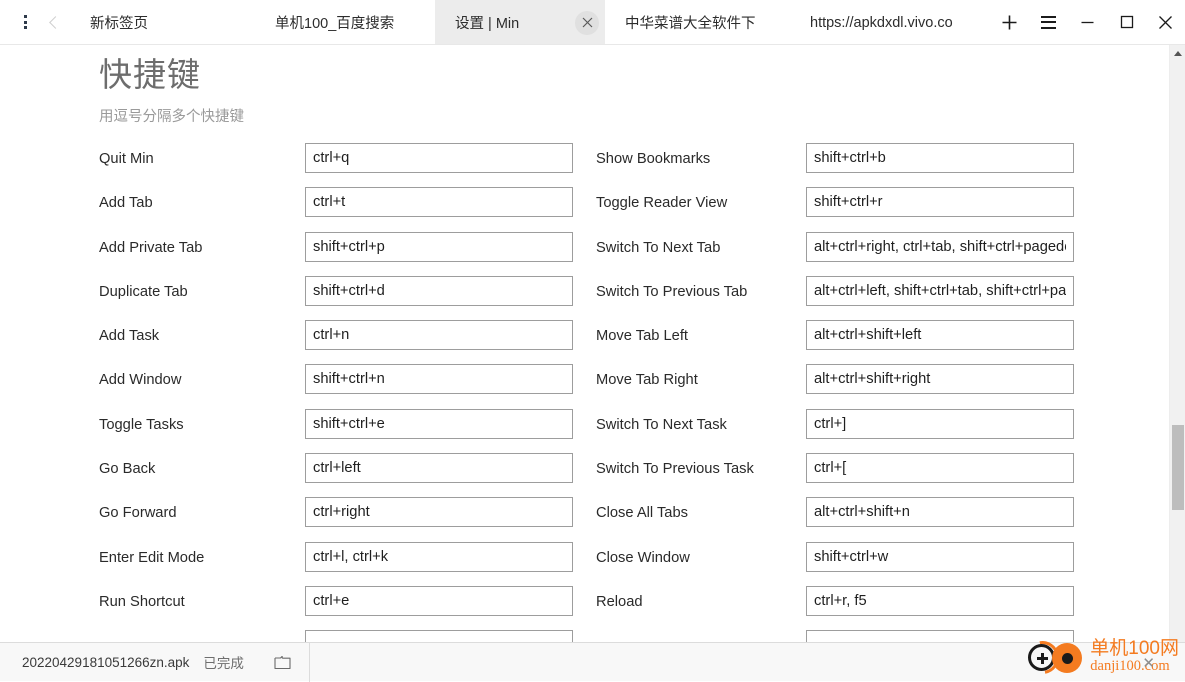 Image resolution: width=1185 pixels, height=682 pixels. I want to click on shortcut-row: Enter Edit Mode, so click(336, 564).